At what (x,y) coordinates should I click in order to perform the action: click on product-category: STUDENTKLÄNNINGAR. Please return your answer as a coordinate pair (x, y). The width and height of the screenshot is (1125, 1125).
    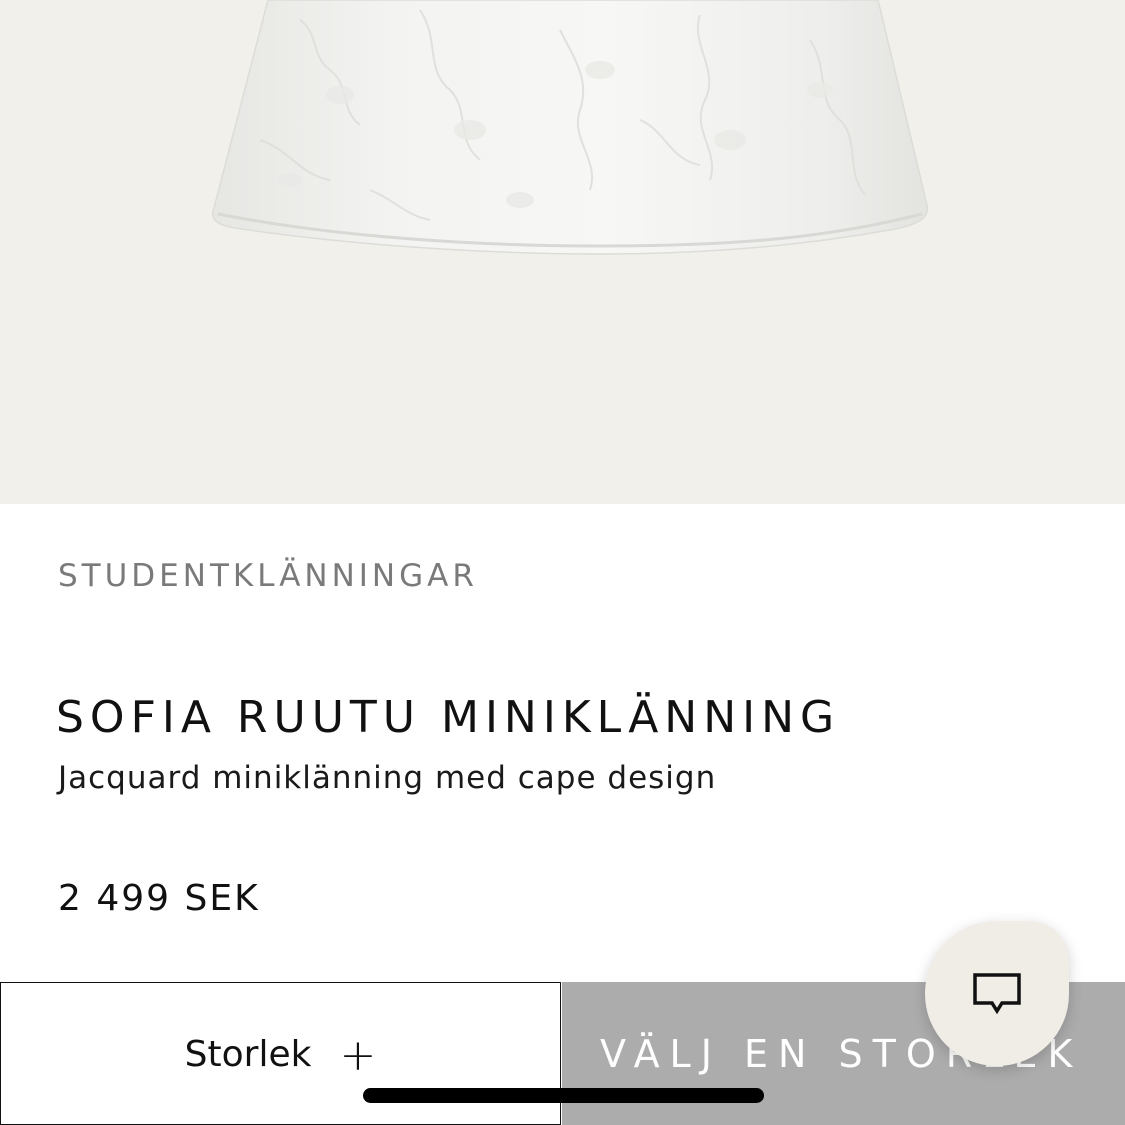
    Looking at the image, I should click on (268, 576).